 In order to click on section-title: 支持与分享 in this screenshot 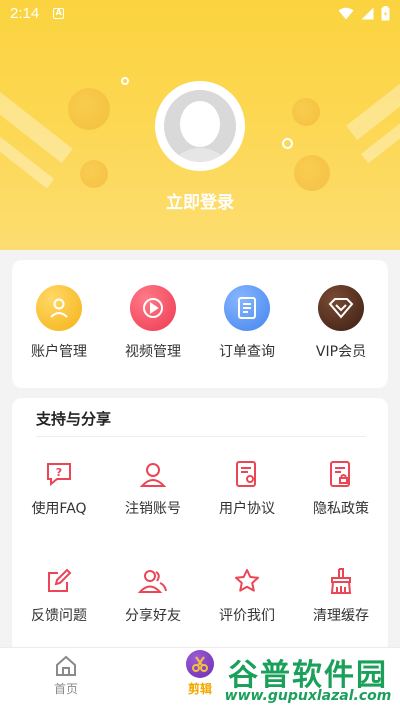, I will do `click(74, 419)`.